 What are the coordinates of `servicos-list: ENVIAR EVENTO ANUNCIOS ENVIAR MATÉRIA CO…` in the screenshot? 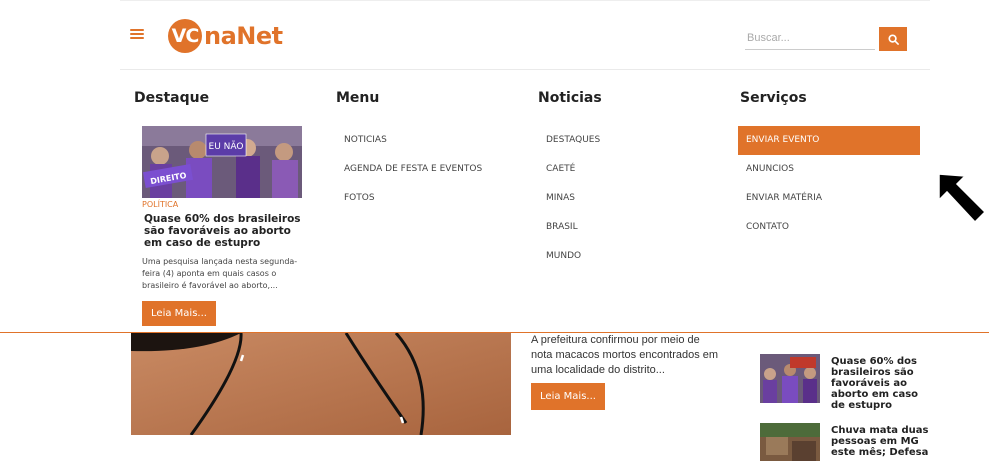 It's located at (829, 184).